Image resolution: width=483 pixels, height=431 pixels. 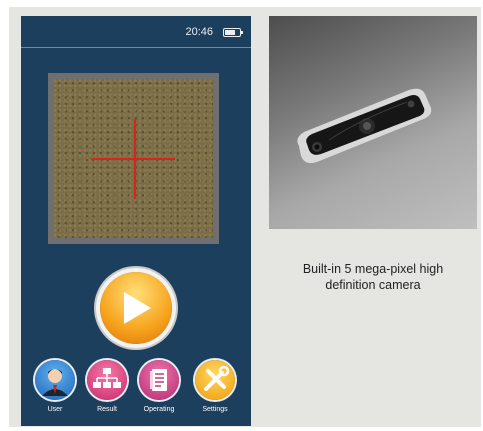 I want to click on crosshair-vertical, so click(x=135, y=159).